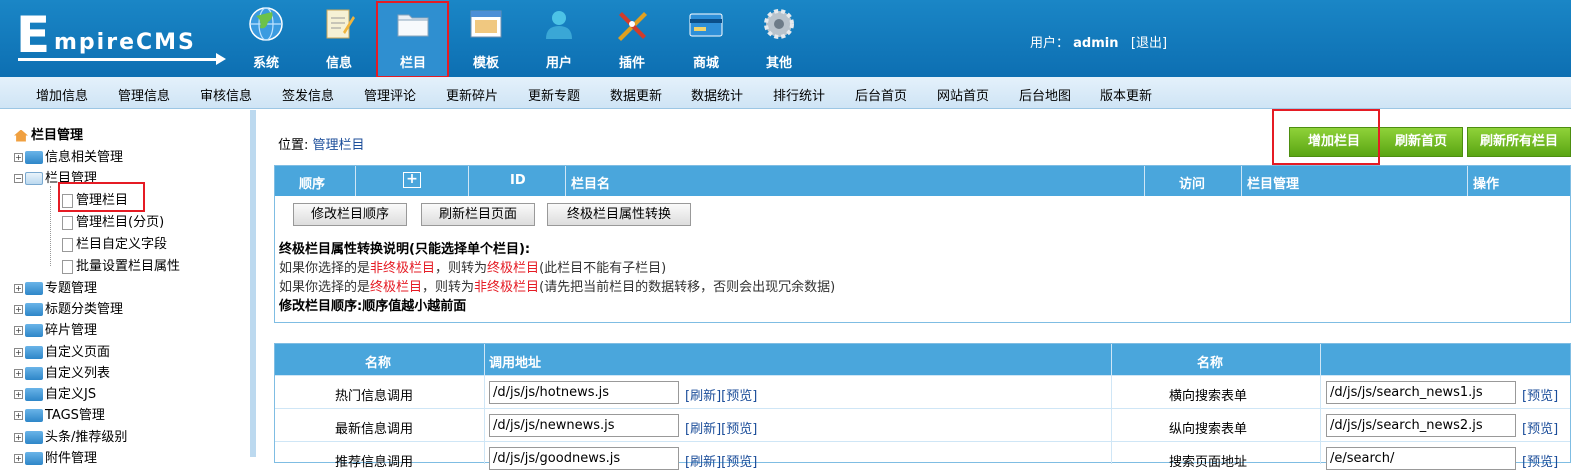 The width and height of the screenshot is (1571, 474). I want to click on sidebar-item-attachment: + 附件管理, so click(55, 457).